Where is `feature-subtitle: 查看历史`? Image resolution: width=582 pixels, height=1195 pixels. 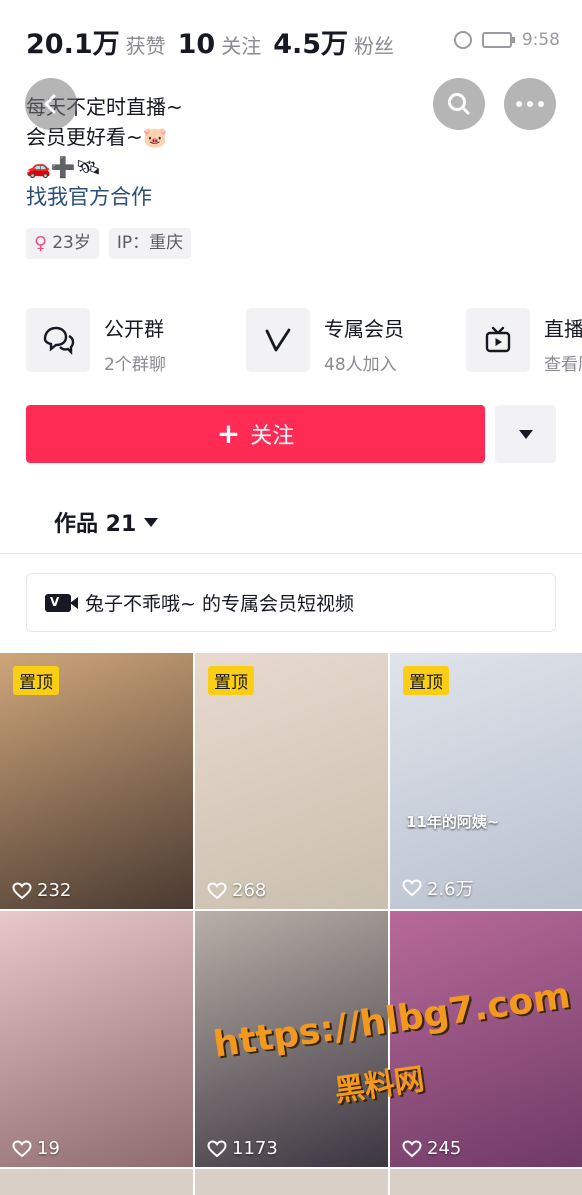 feature-subtitle: 查看历史 is located at coordinates (563, 365).